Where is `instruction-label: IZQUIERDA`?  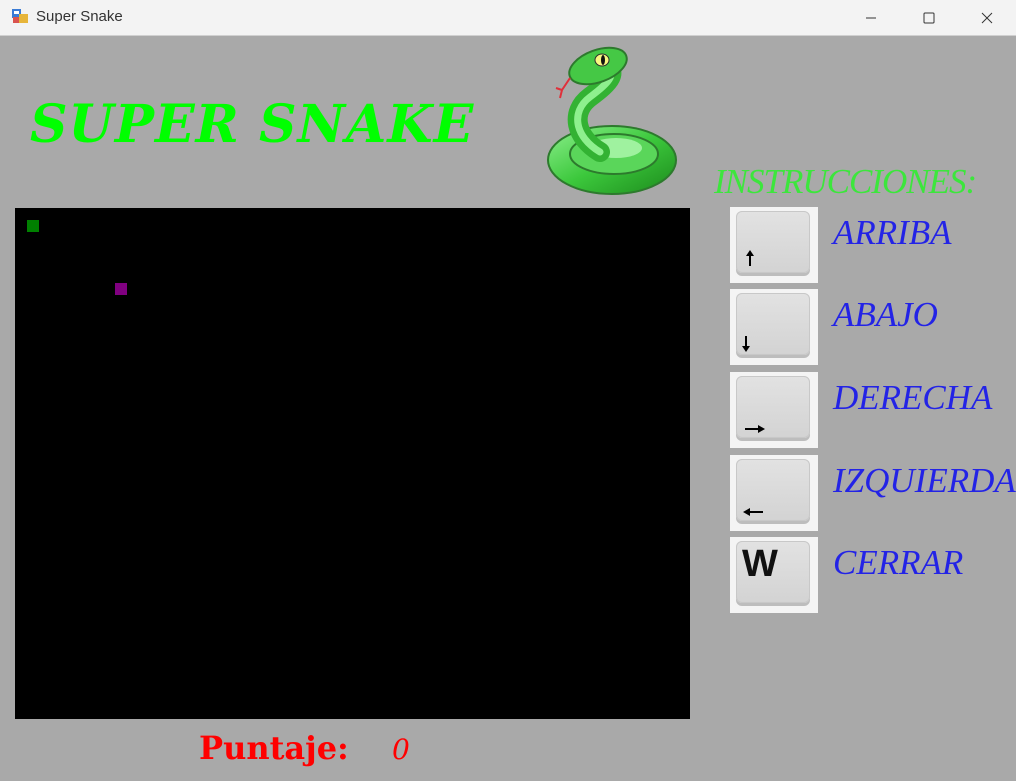 instruction-label: IZQUIERDA is located at coordinates (924, 480).